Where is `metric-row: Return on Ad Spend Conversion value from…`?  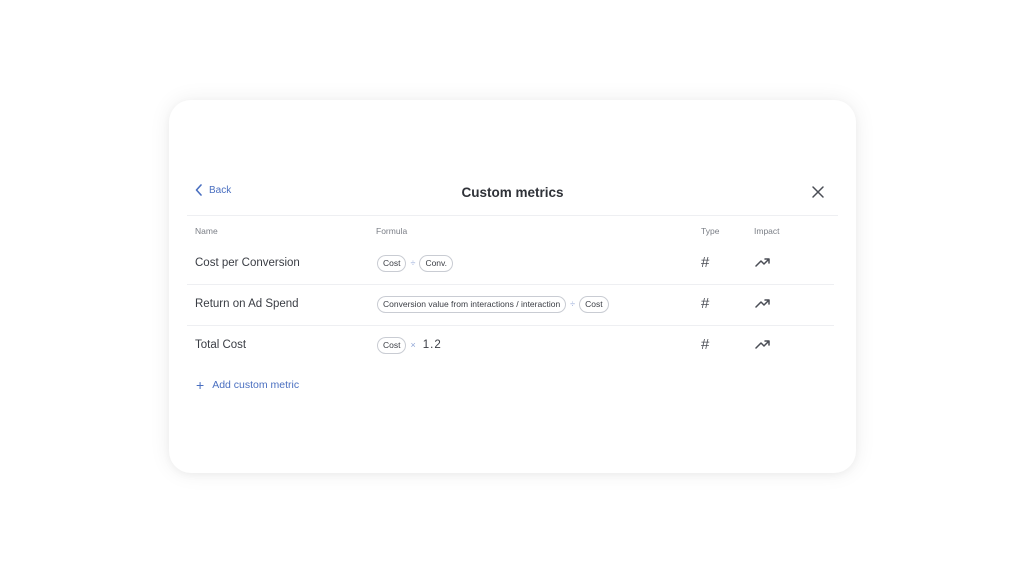
metric-row: Return on Ad Spend Conversion value from… is located at coordinates (510, 305).